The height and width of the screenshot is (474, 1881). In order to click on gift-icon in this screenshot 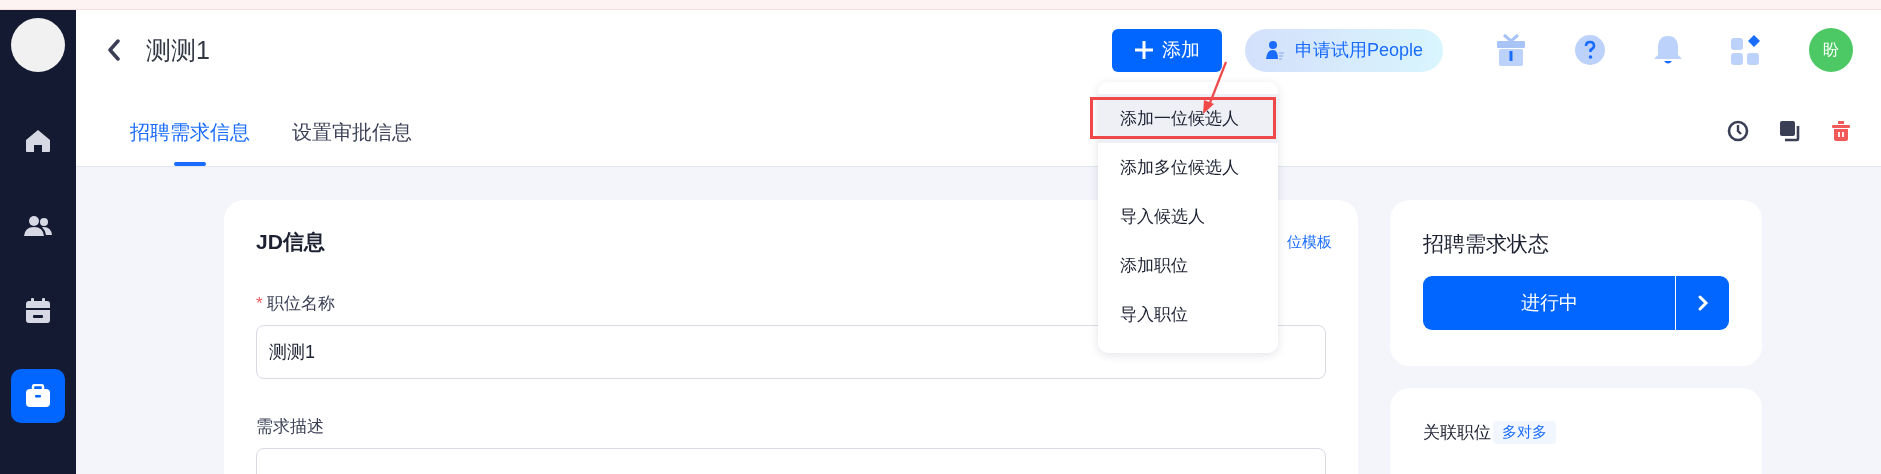, I will do `click(1511, 50)`.